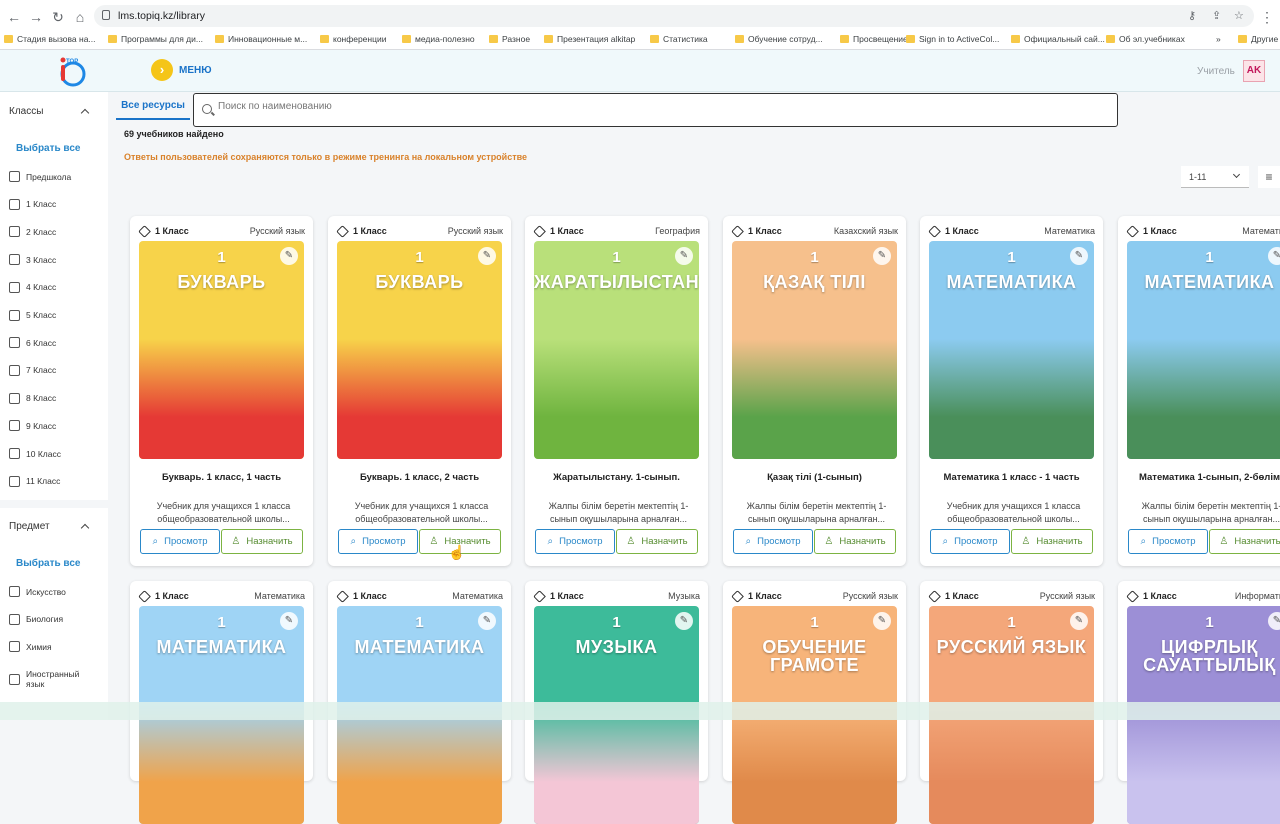 This screenshot has width=1280, height=824. Describe the element at coordinates (30, 647) in the screenshot. I see `filter-checkbox: Химия` at that location.